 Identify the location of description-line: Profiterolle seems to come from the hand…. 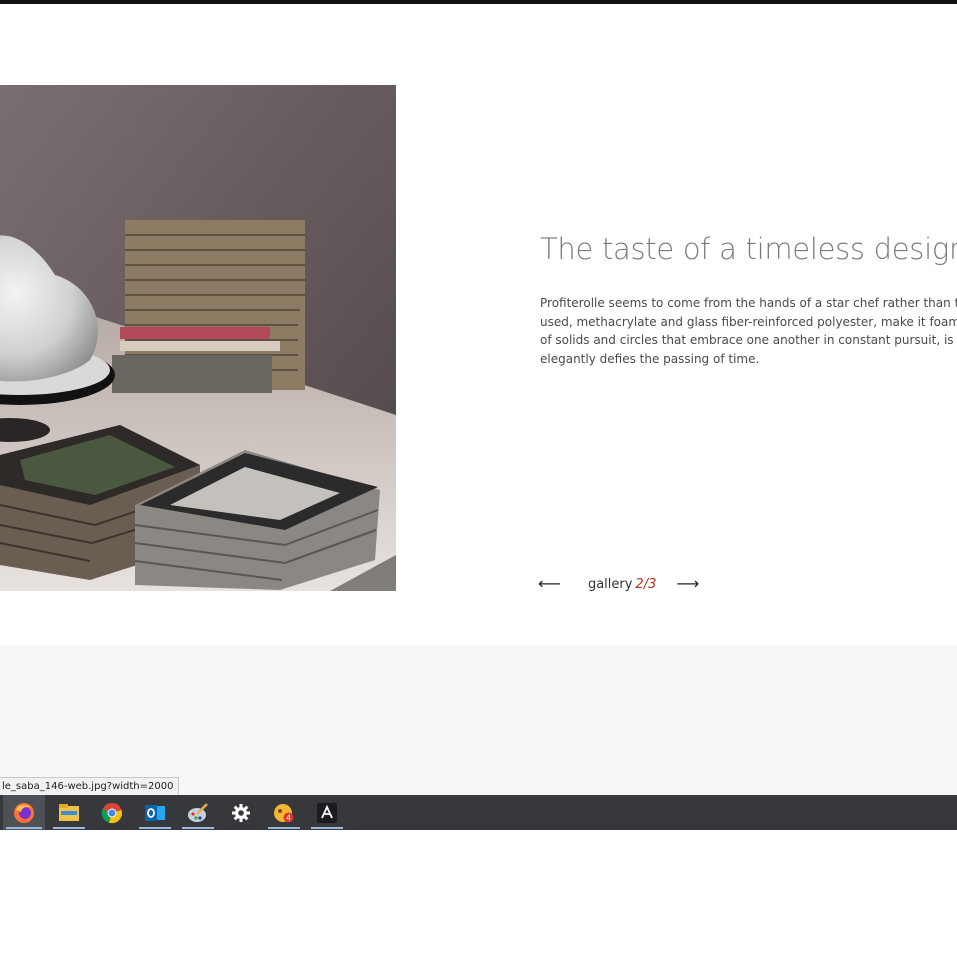
(748, 303).